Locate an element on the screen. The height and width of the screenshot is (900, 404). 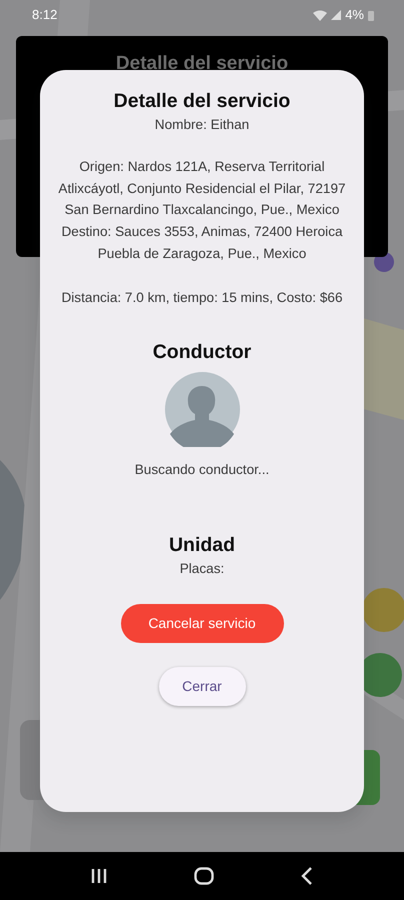
section-heading: Unidad is located at coordinates (202, 545).